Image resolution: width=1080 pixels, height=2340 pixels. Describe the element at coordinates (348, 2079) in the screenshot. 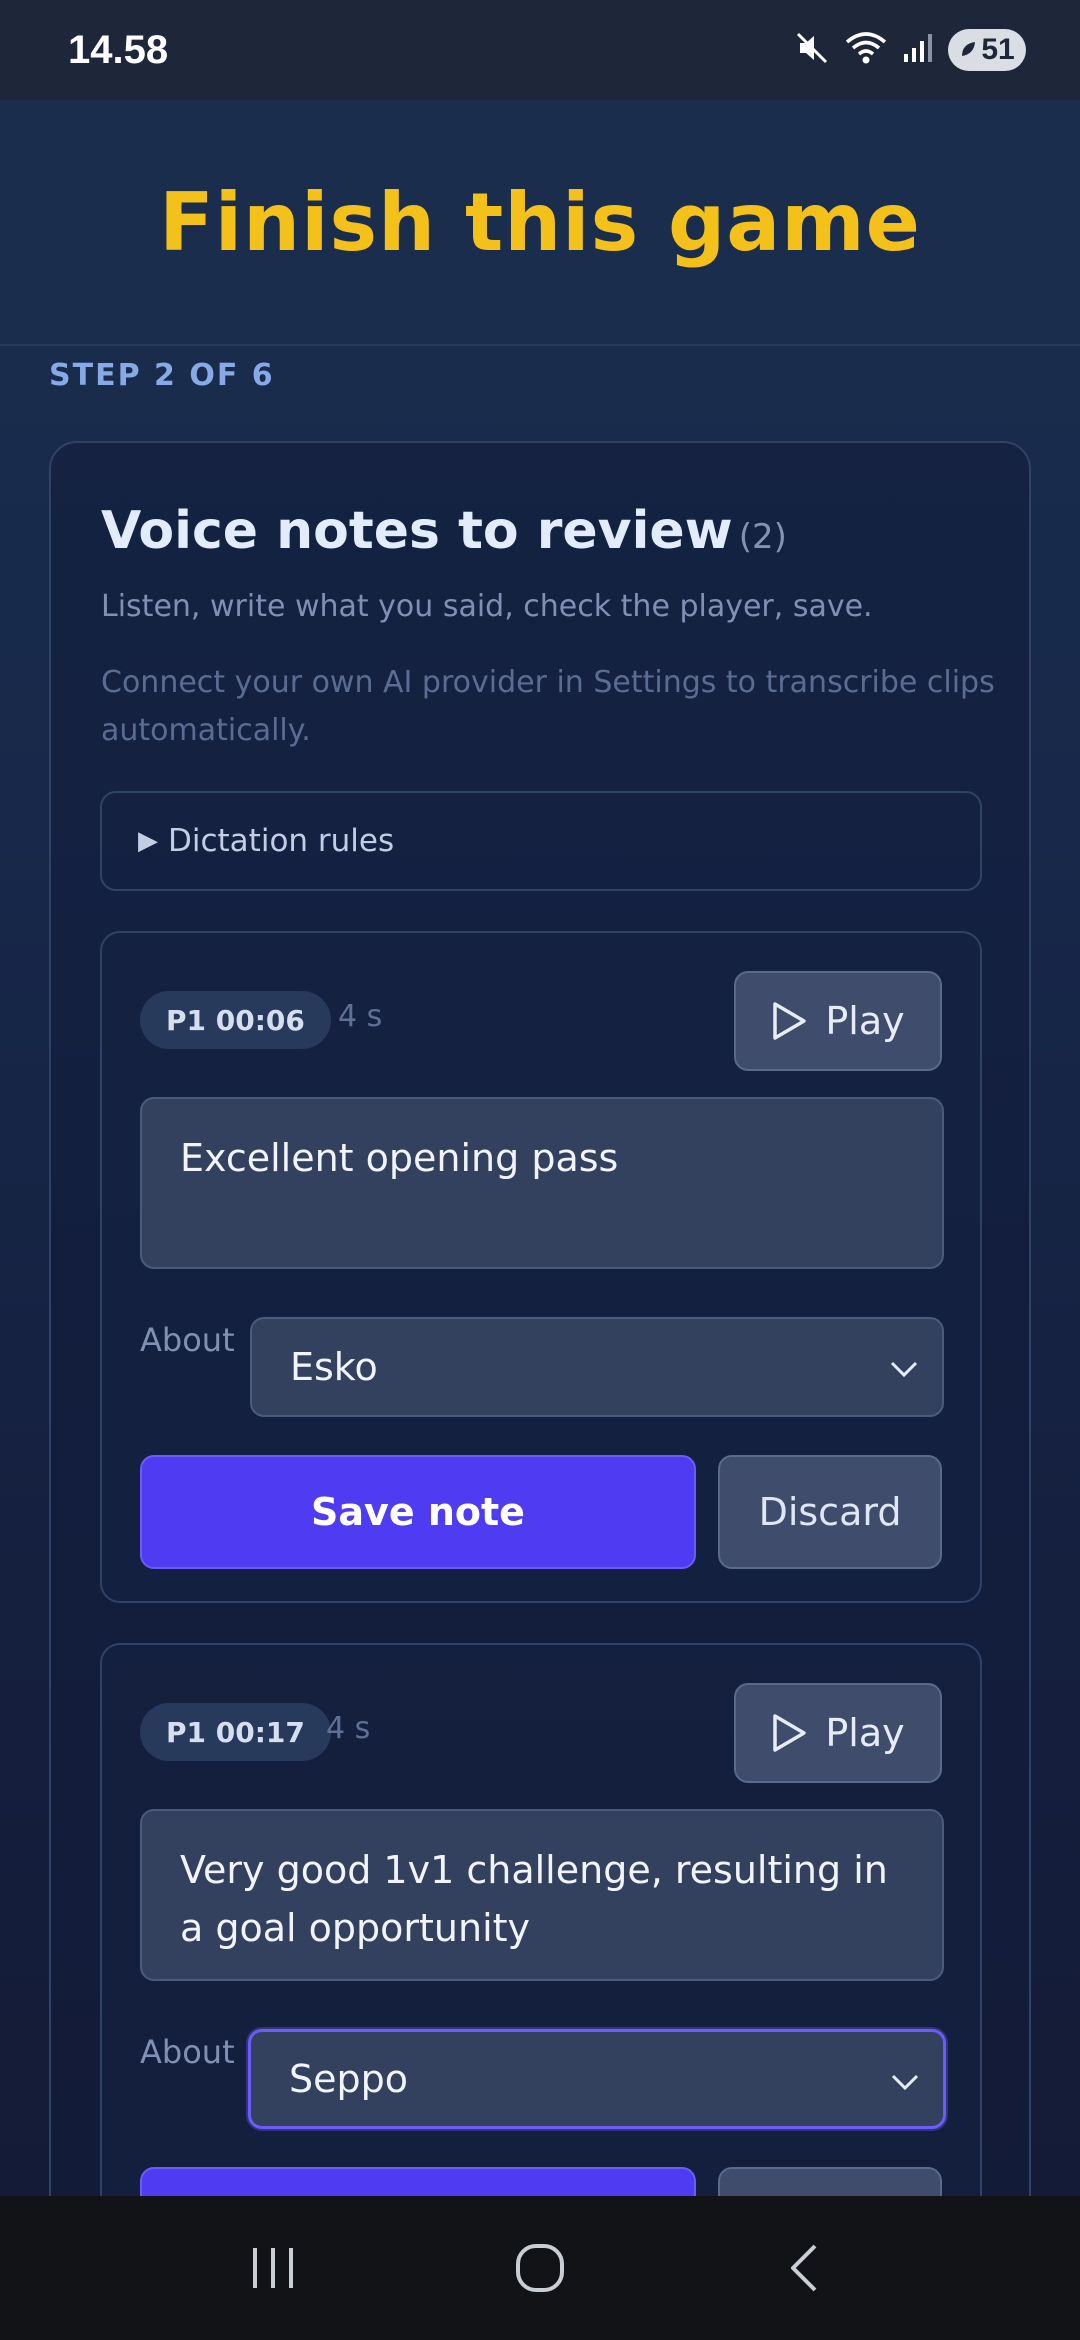

I see `player-select-value: Seppo` at that location.